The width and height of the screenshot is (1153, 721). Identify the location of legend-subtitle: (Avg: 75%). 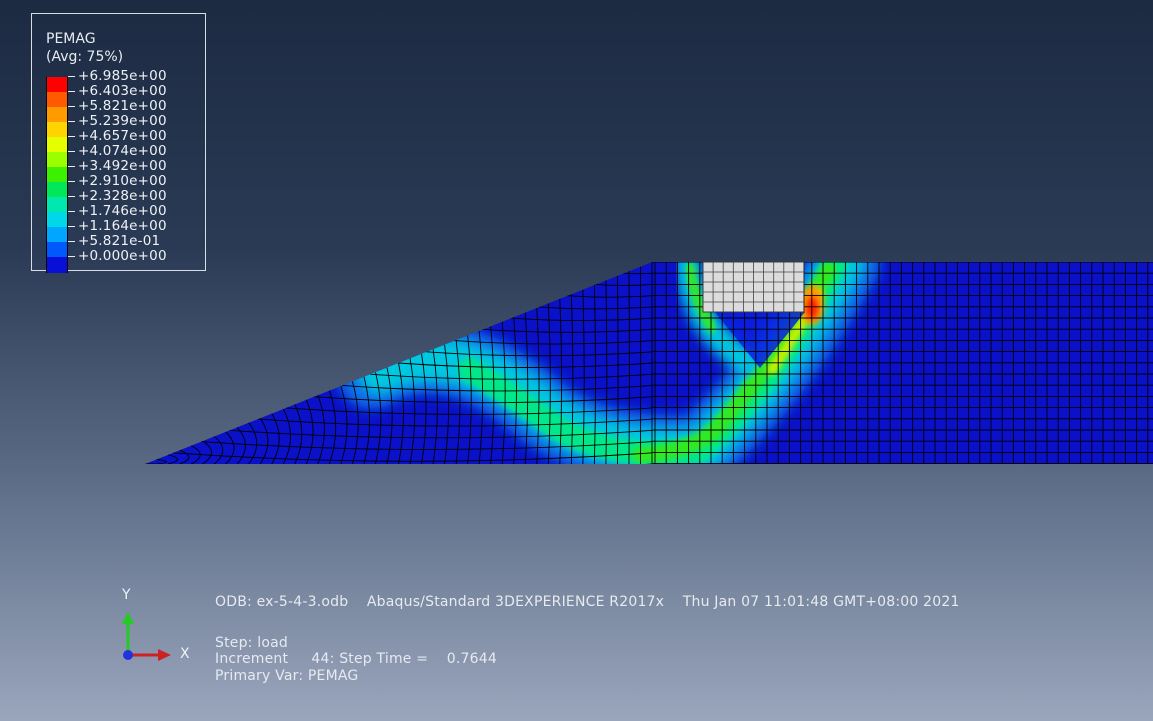
(85, 57).